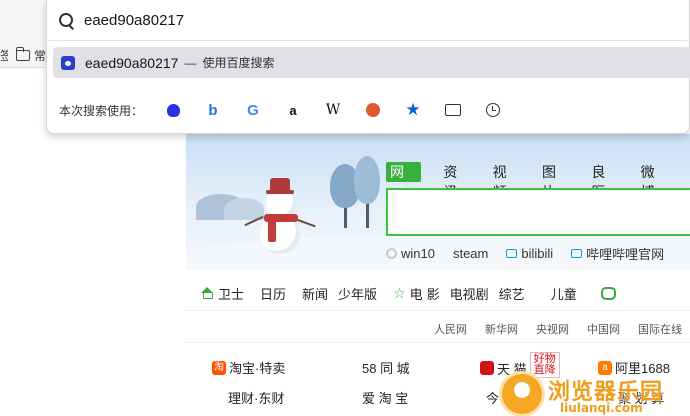 This screenshot has width=690, height=416. Describe the element at coordinates (280, 192) in the screenshot. I see `snowman-hat-brim` at that location.